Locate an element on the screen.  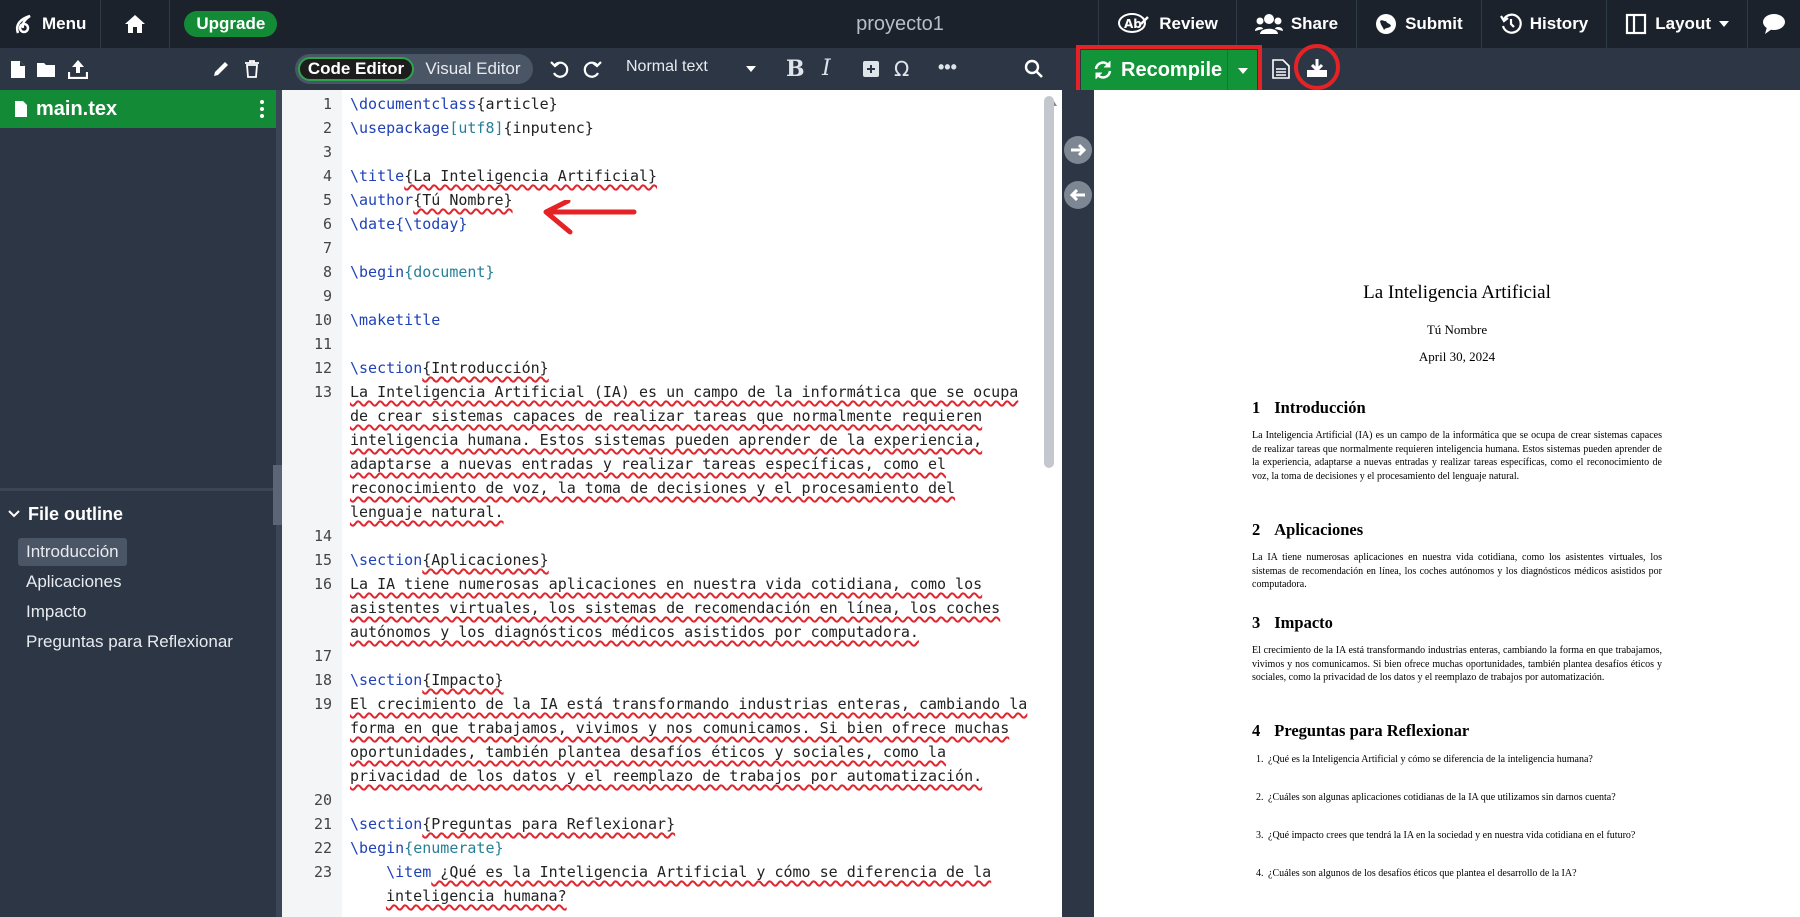
latex-command: \author is located at coordinates (382, 200).